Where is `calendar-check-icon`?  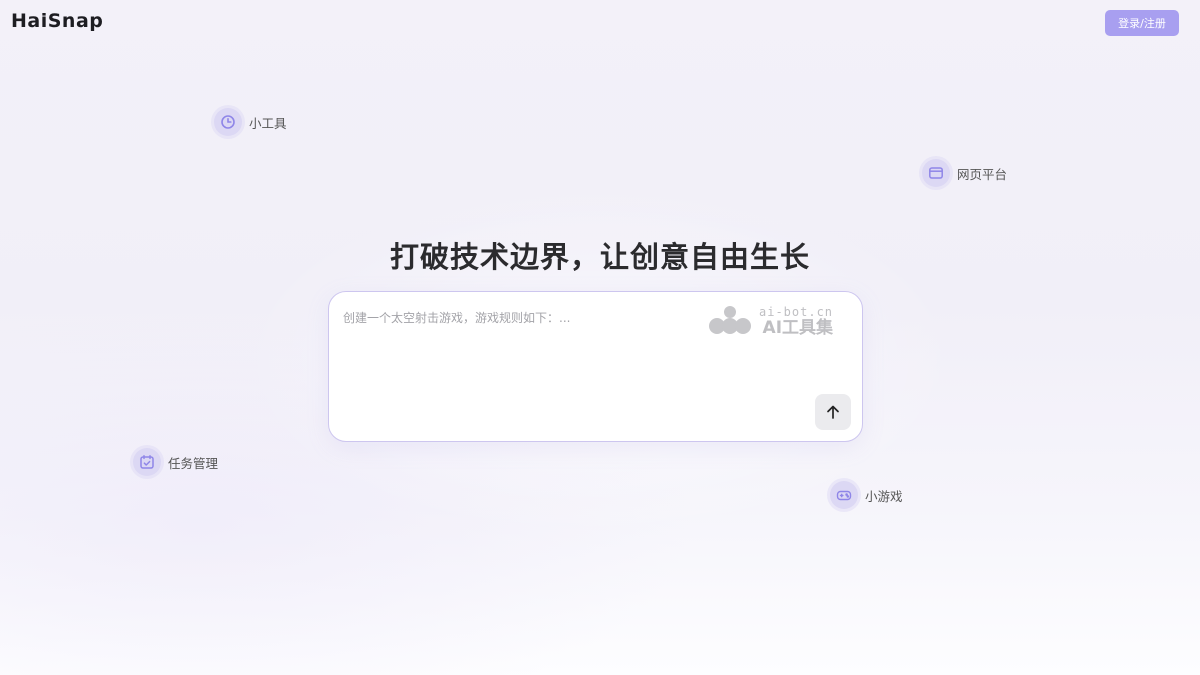
calendar-check-icon is located at coordinates (147, 462).